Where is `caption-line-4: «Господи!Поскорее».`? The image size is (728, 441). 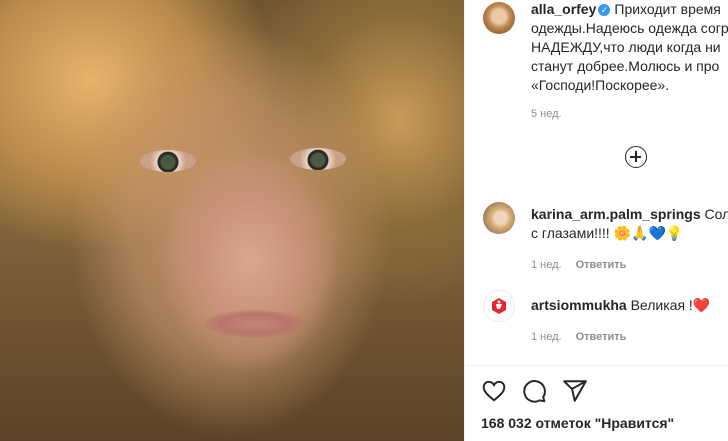
caption-line-4: «Господи!Поскорее». is located at coordinates (600, 85).